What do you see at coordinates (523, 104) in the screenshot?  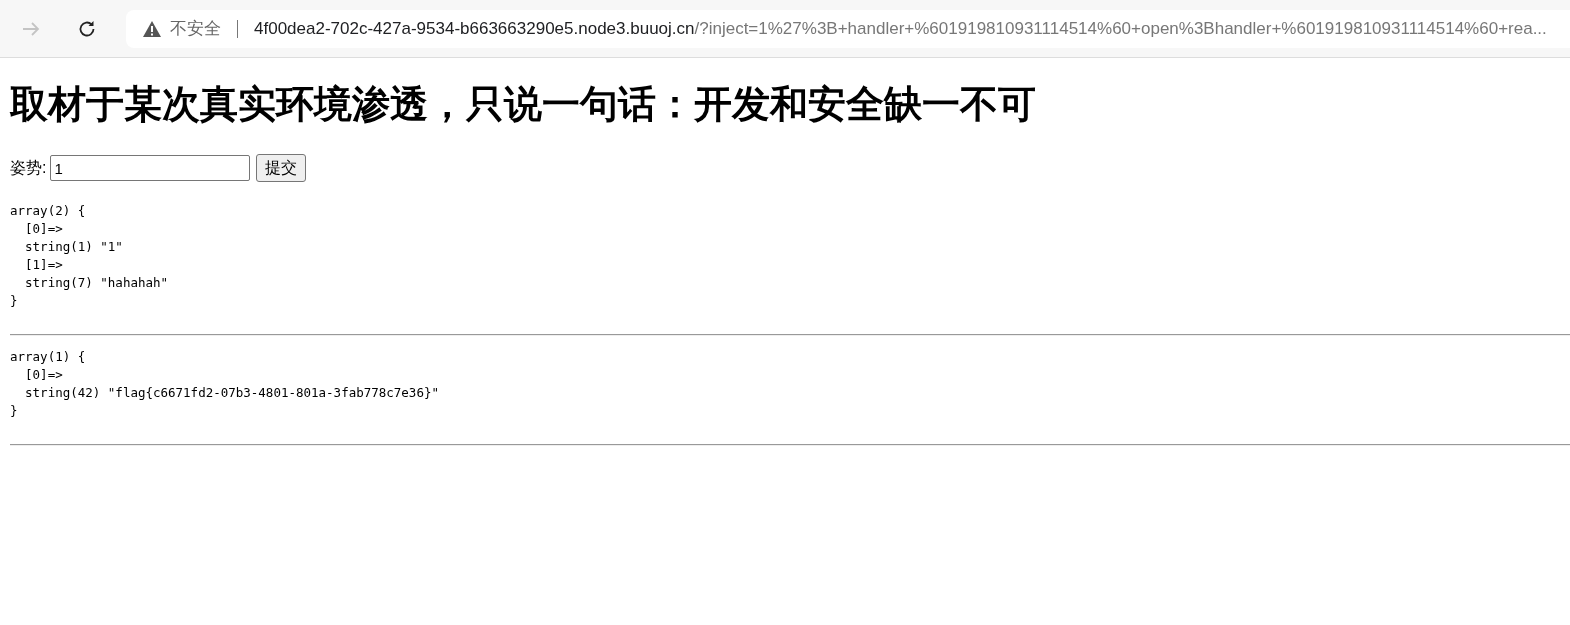 I see `page-heading: 取材于某次真实环境渗透，只说一句话：开发和安全缺一不可` at bounding box center [523, 104].